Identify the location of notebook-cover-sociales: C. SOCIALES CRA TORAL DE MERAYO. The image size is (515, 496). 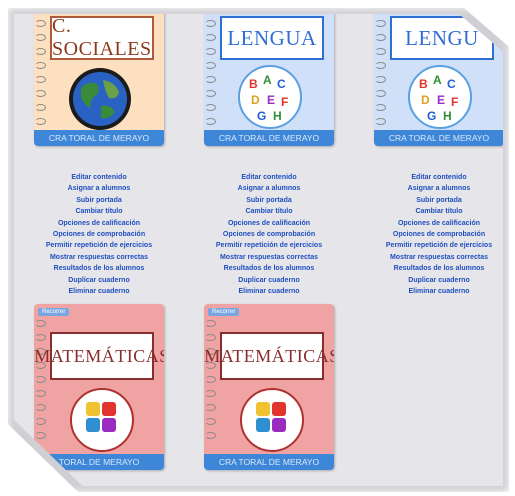
(99, 80).